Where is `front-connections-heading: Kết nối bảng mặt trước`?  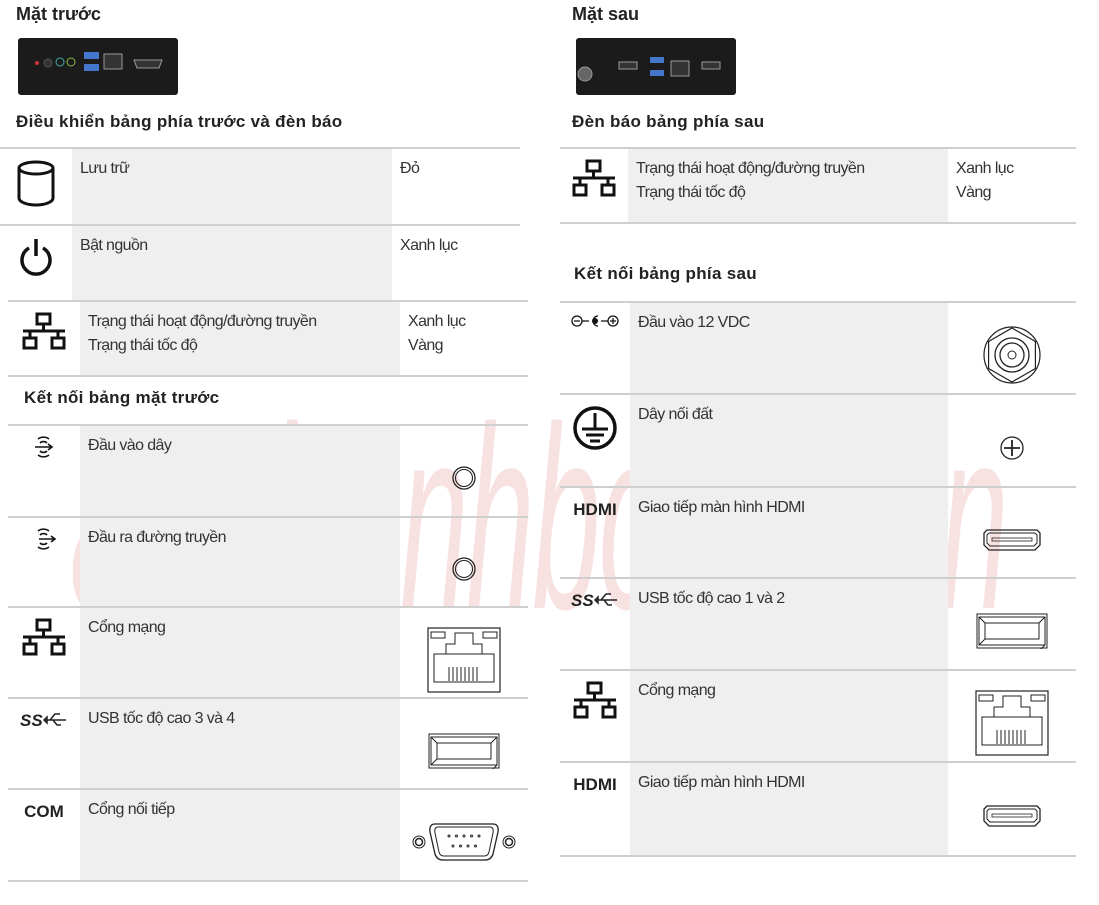 front-connections-heading: Kết nối bảng mặt trước is located at coordinates (122, 397).